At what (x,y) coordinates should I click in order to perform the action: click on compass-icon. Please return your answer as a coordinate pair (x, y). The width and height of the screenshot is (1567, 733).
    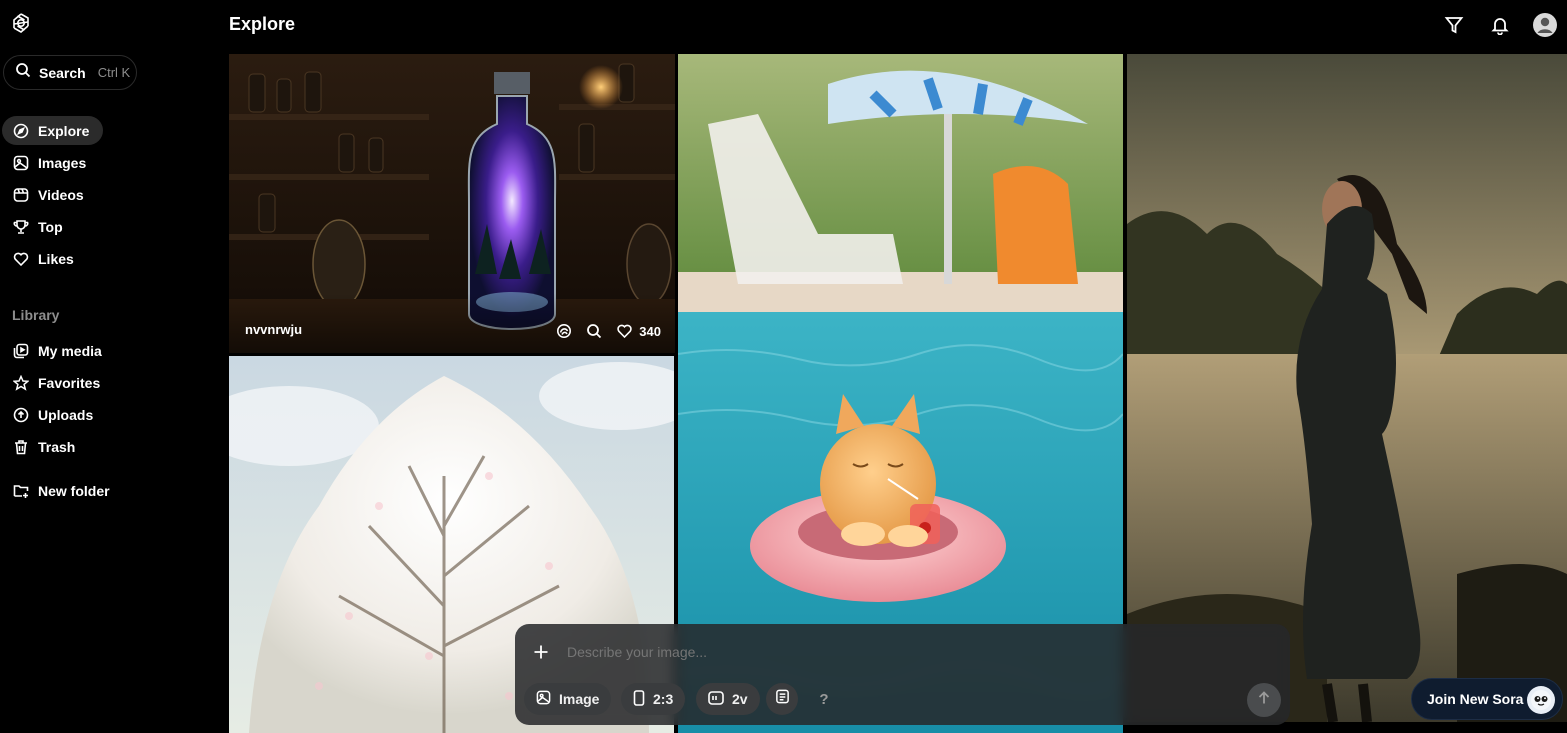
    Looking at the image, I should click on (21, 131).